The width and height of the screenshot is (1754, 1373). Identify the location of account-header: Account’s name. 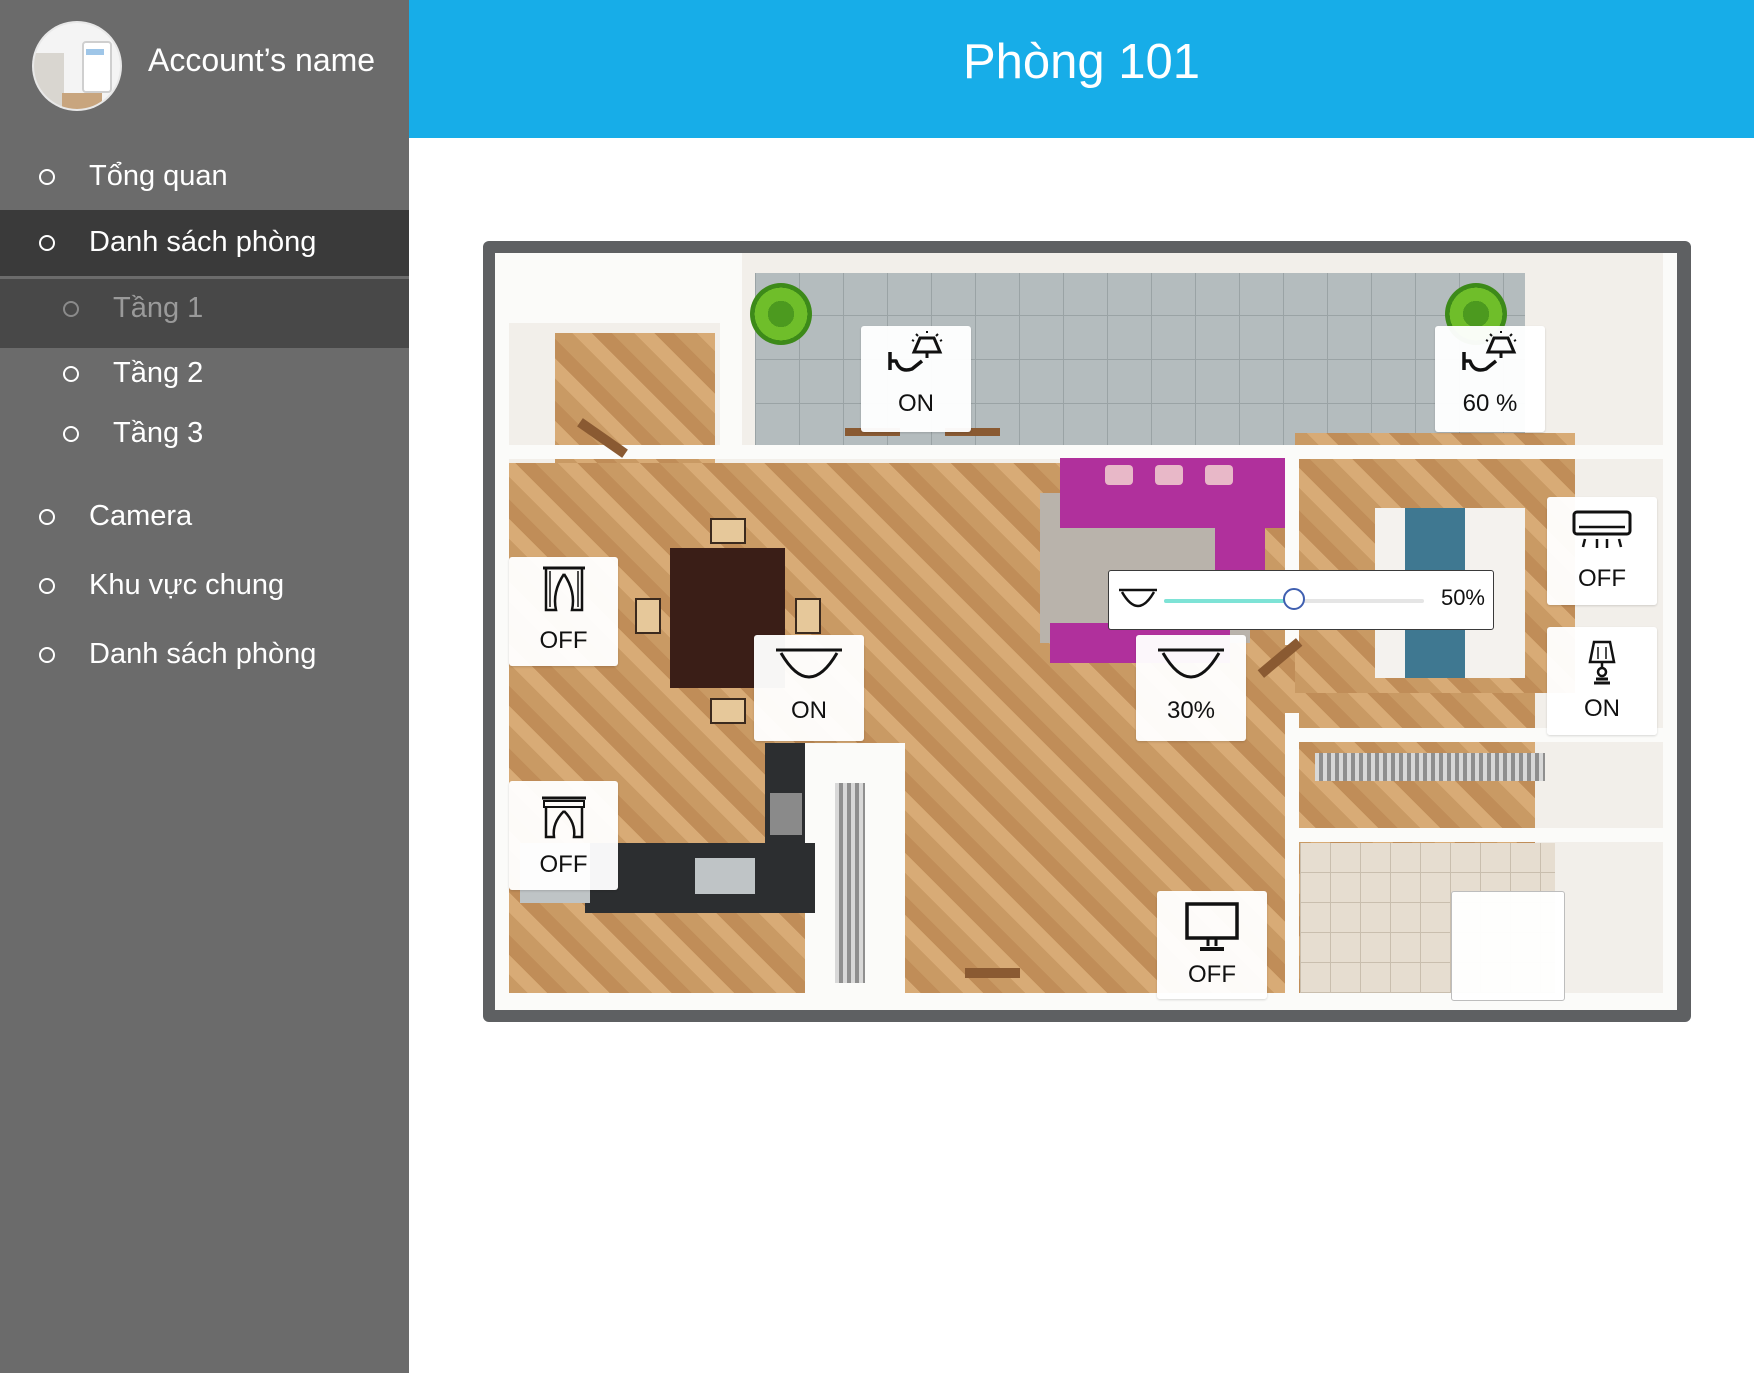
(204, 67).